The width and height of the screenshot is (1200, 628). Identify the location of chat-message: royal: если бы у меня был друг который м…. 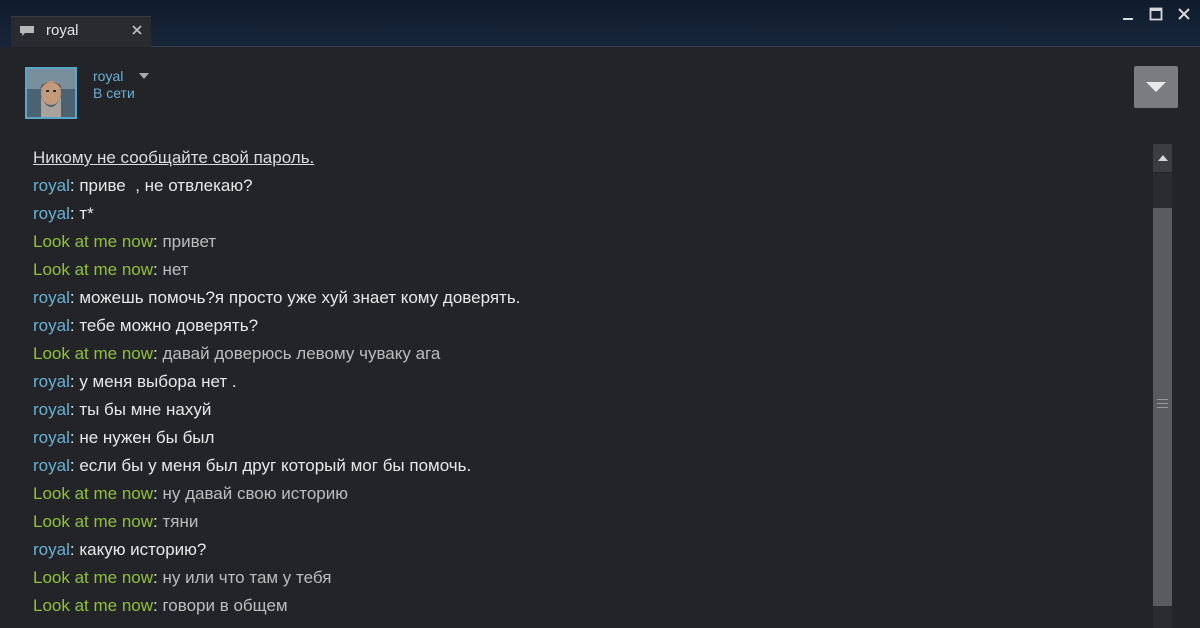
(252, 466).